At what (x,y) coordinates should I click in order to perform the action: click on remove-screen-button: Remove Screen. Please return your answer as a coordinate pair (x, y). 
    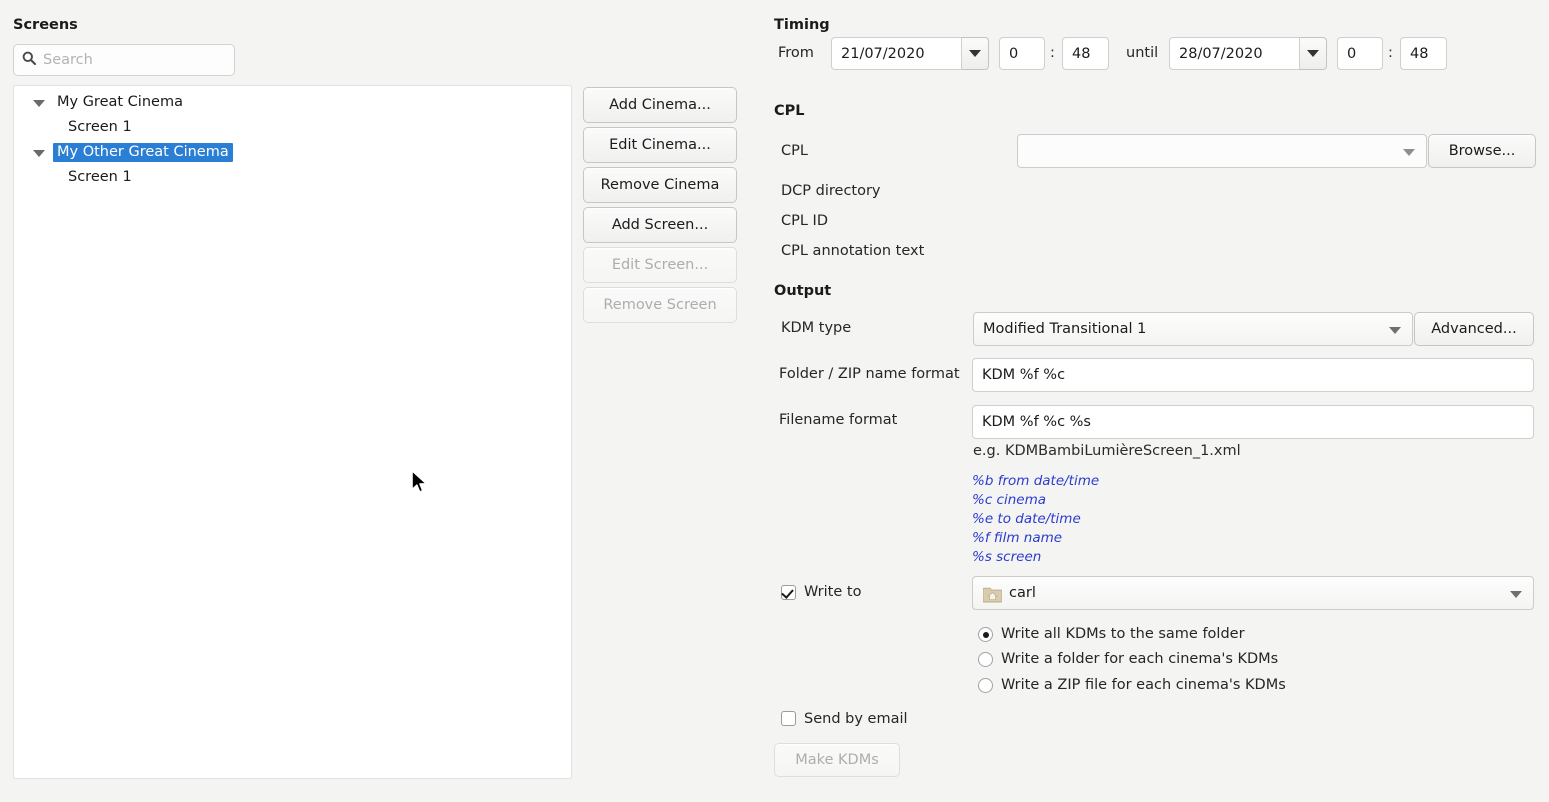
    Looking at the image, I should click on (660, 305).